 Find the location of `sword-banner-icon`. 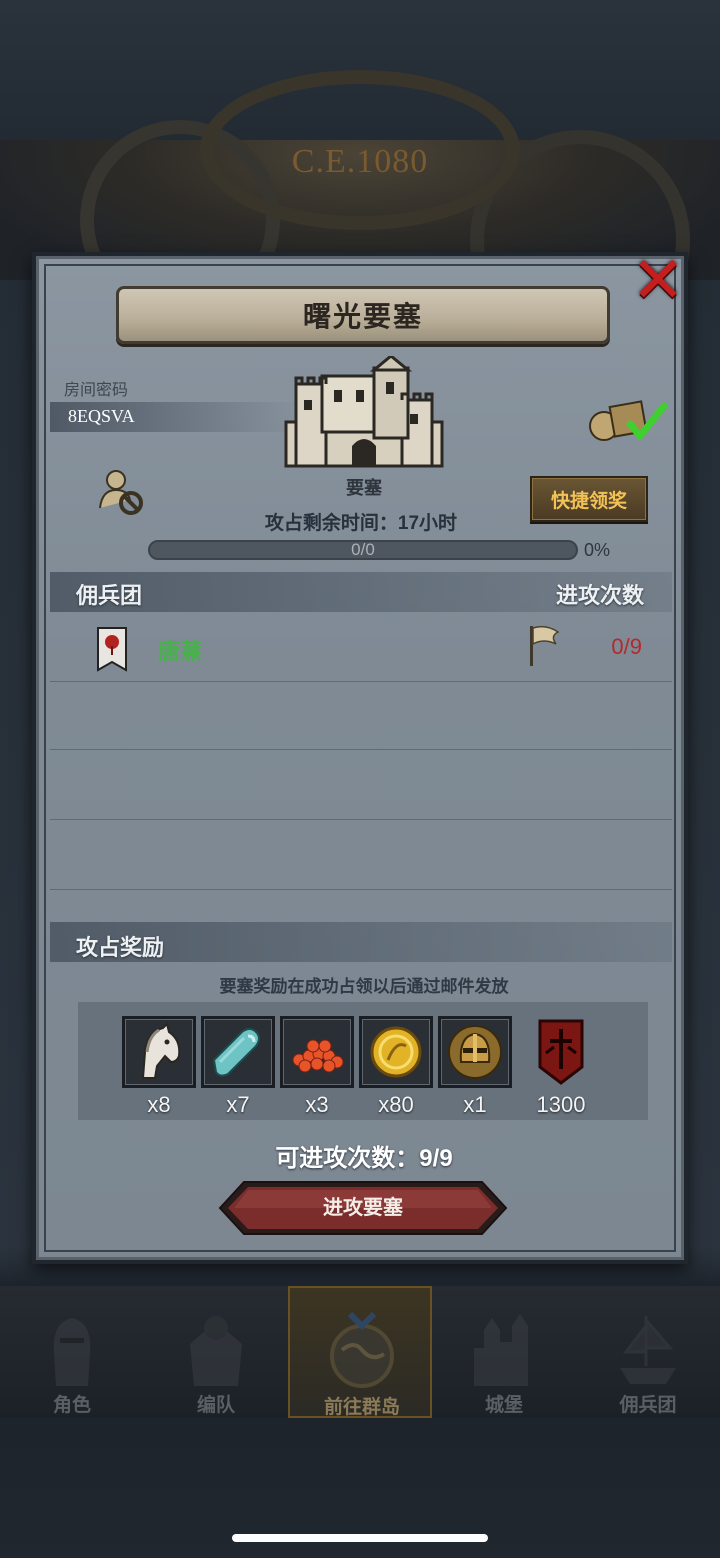

sword-banner-icon is located at coordinates (561, 1052).